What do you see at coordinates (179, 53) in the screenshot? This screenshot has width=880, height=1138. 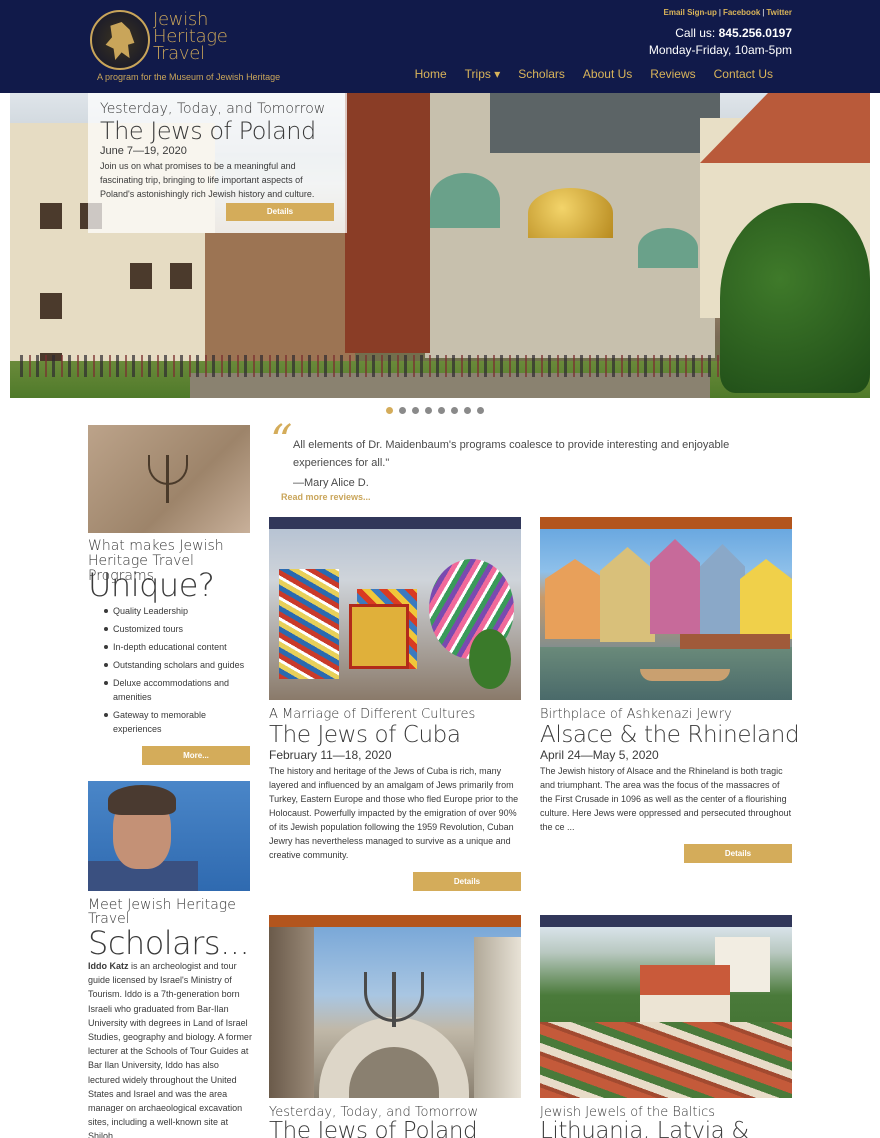 I see `logo-line: Travel` at bounding box center [179, 53].